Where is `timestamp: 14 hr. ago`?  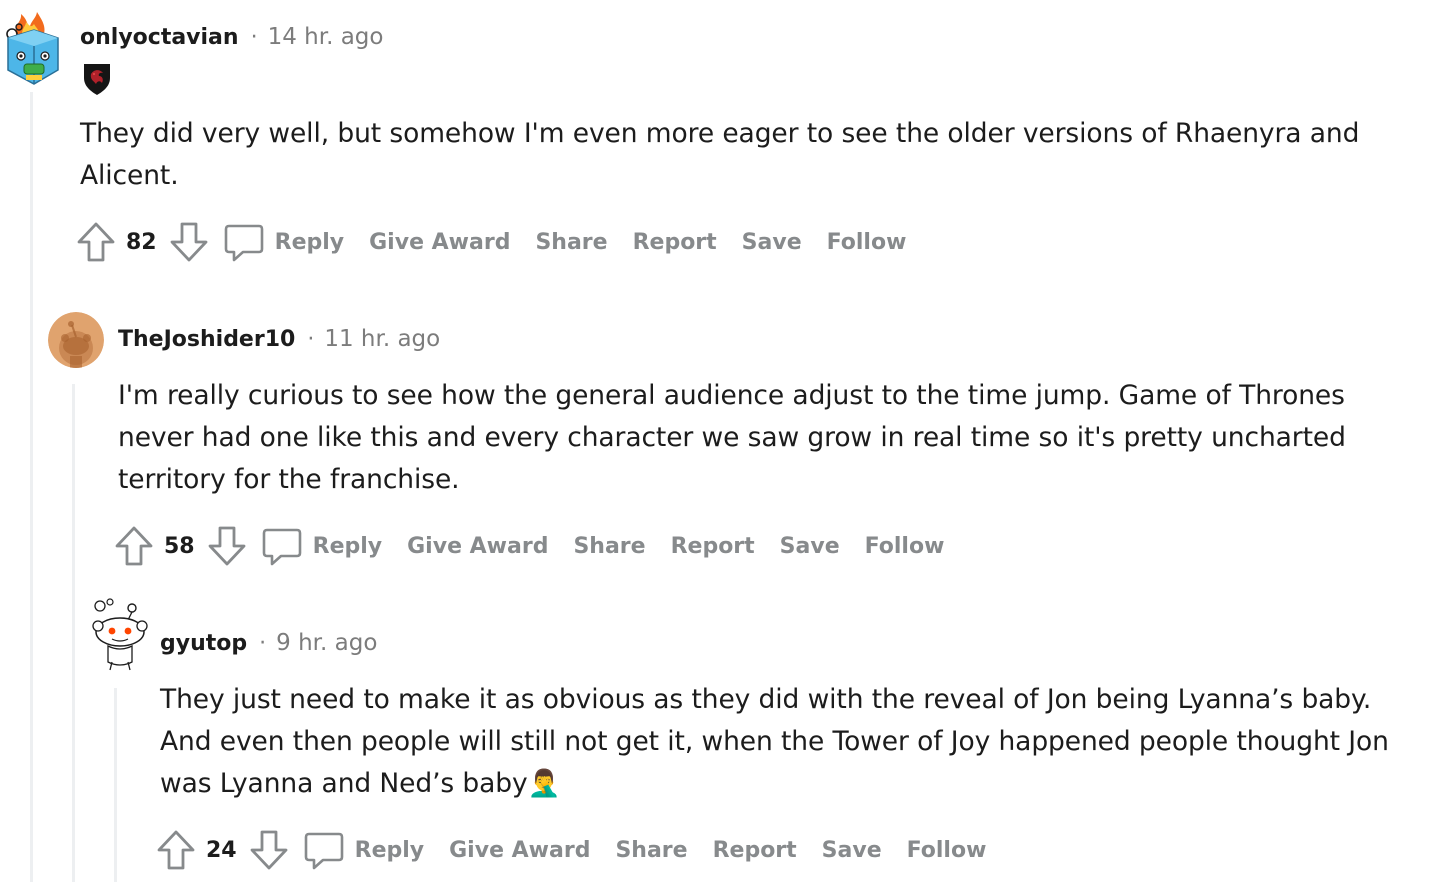
timestamp: 14 hr. ago is located at coordinates (326, 37).